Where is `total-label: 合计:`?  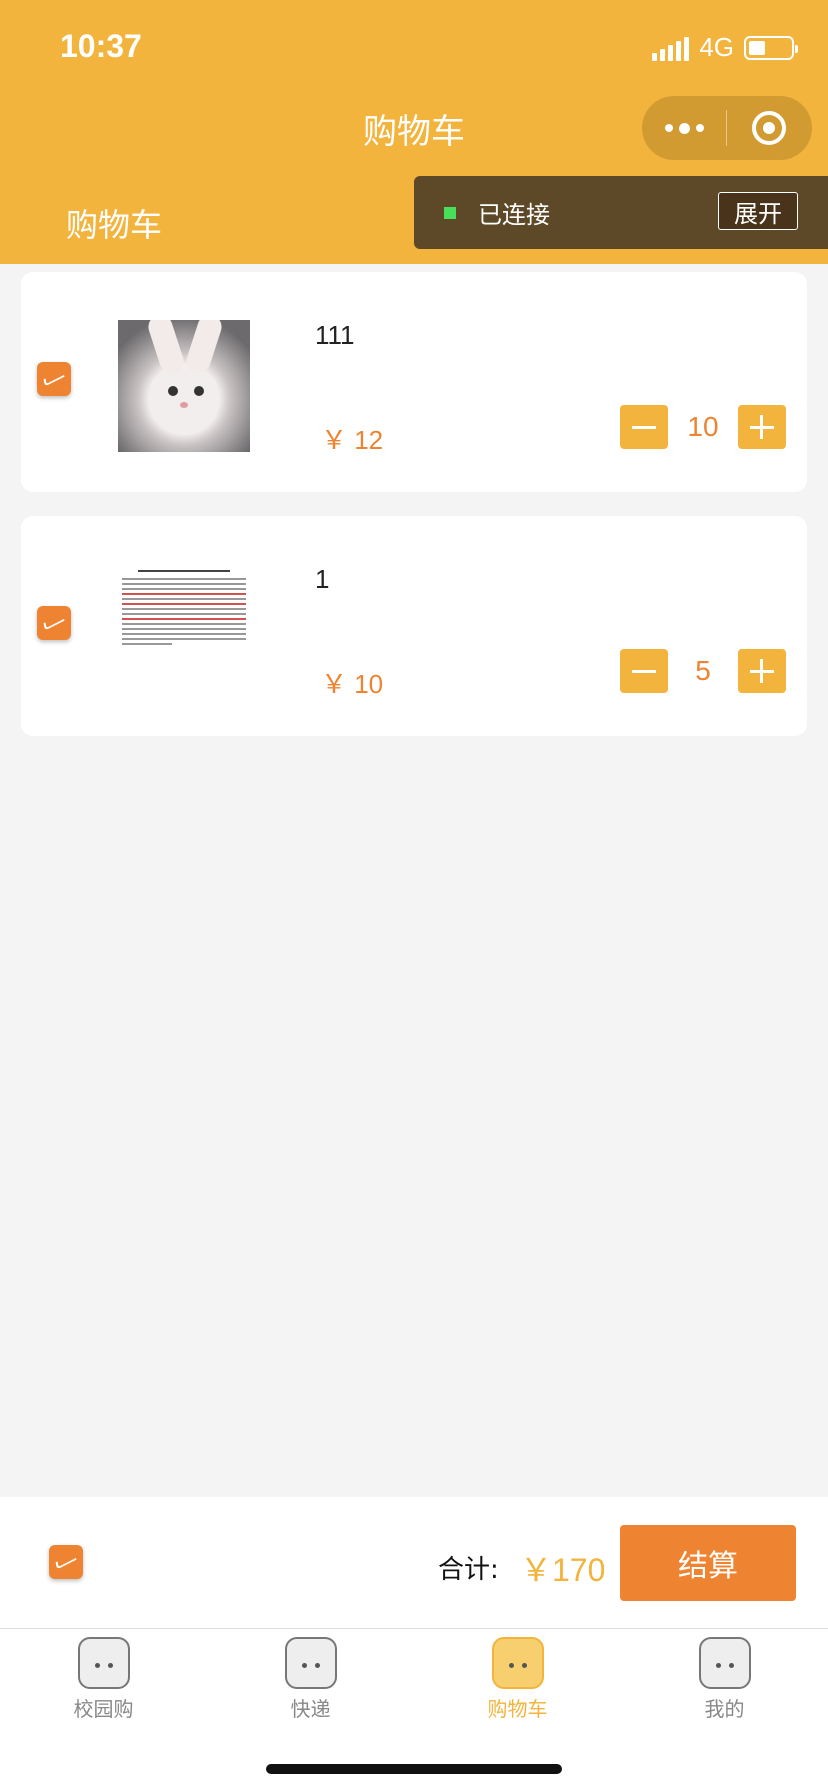
total-label: 合计: is located at coordinates (468, 1570).